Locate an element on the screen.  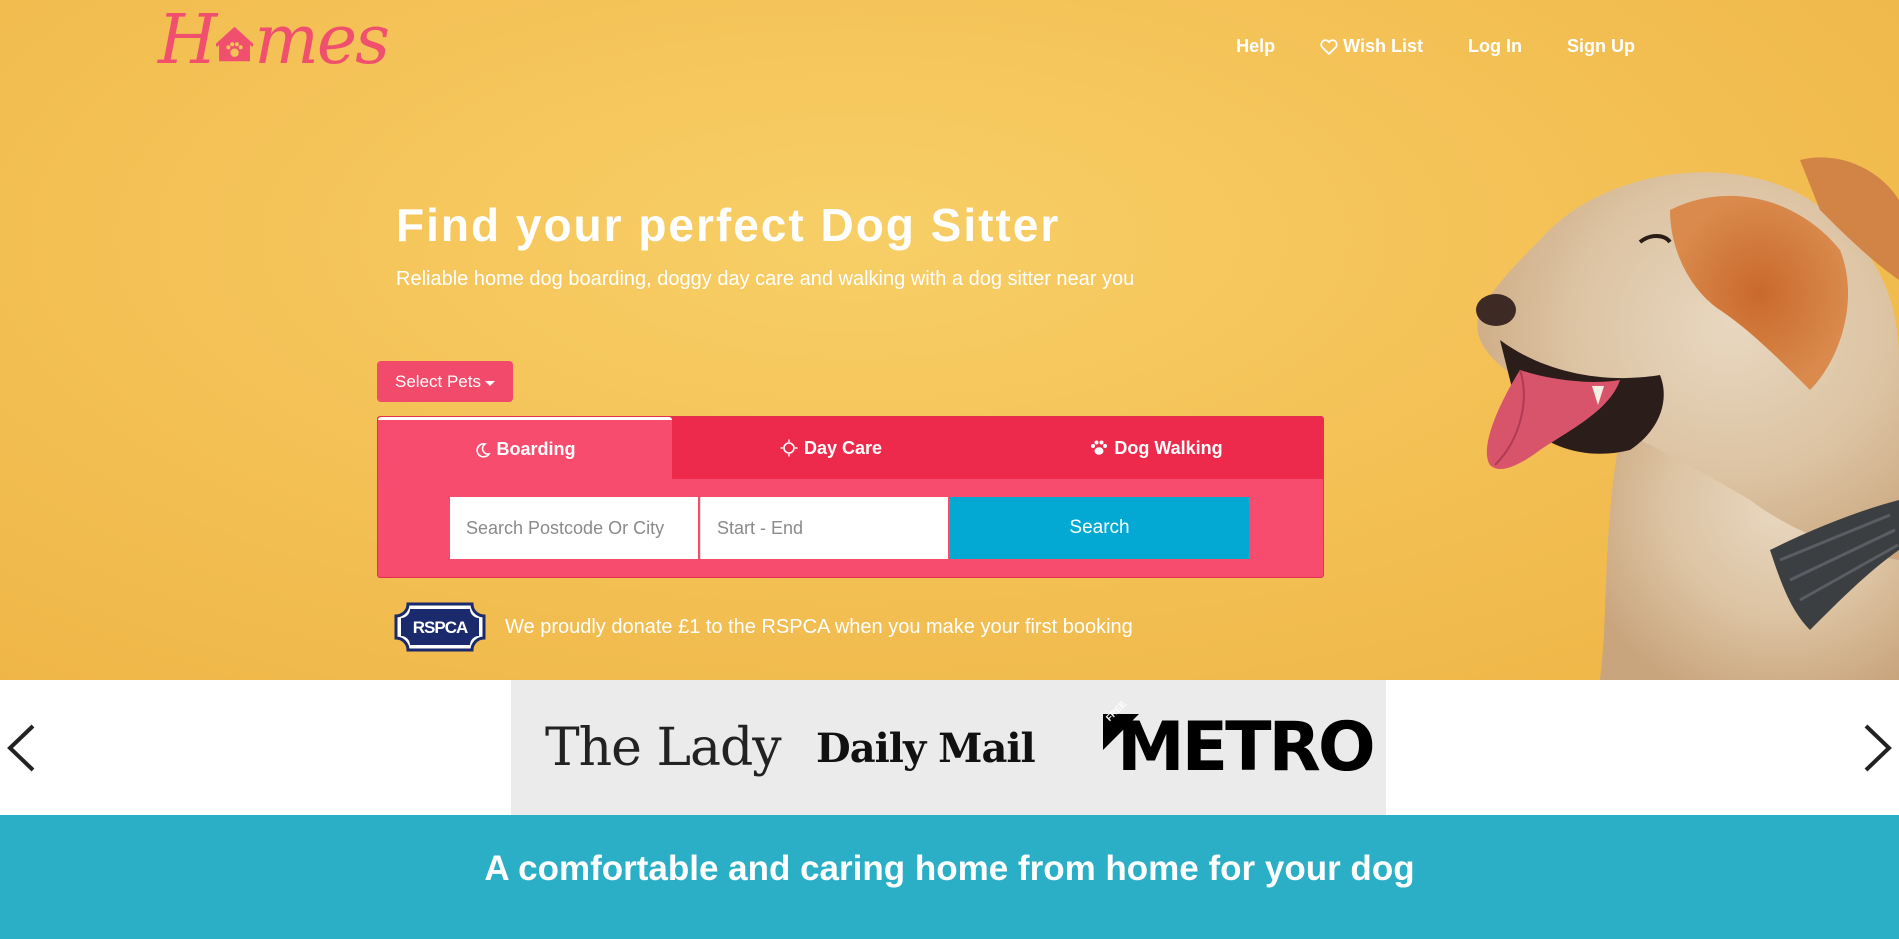
press-logos-strip: The Lady Daily Mail FREE METRO is located at coordinates (948, 747).